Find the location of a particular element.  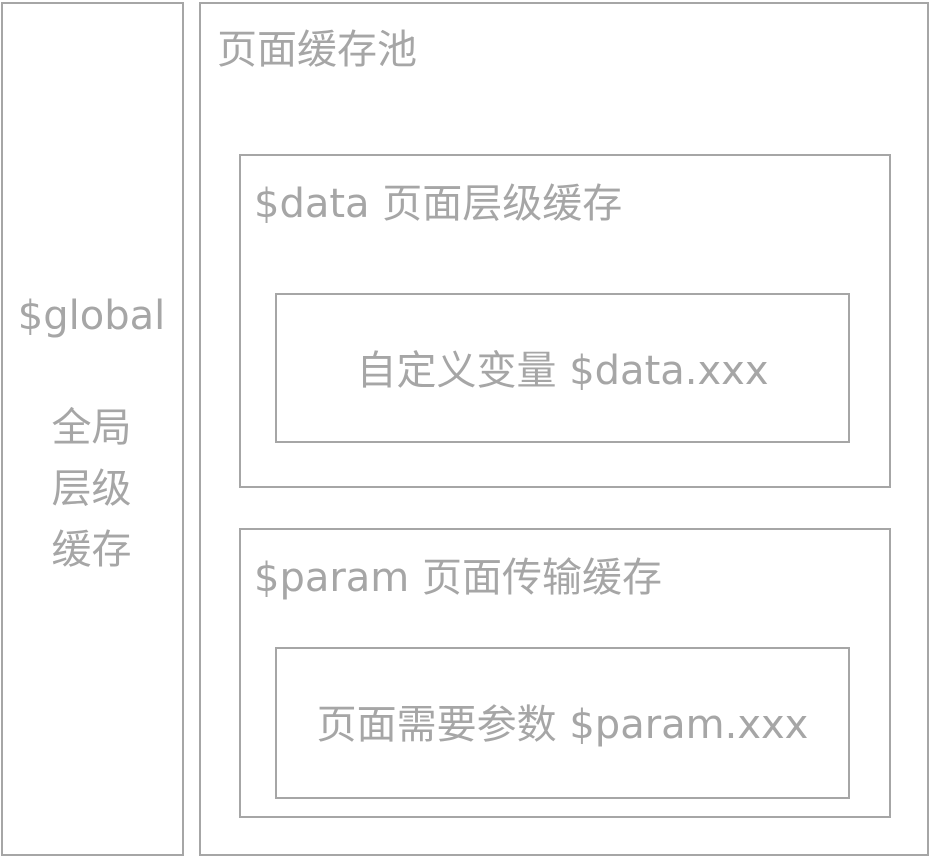

data-cache-title: $data 页面层级缓存 is located at coordinates (438, 204).